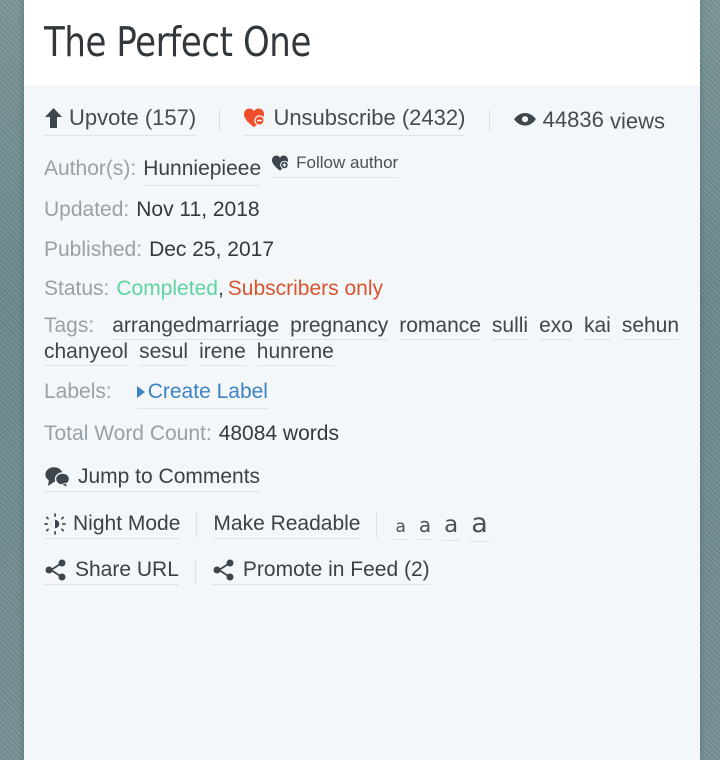 The image size is (720, 760). What do you see at coordinates (400, 529) in the screenshot?
I see `font-size-xsmall-button: a` at bounding box center [400, 529].